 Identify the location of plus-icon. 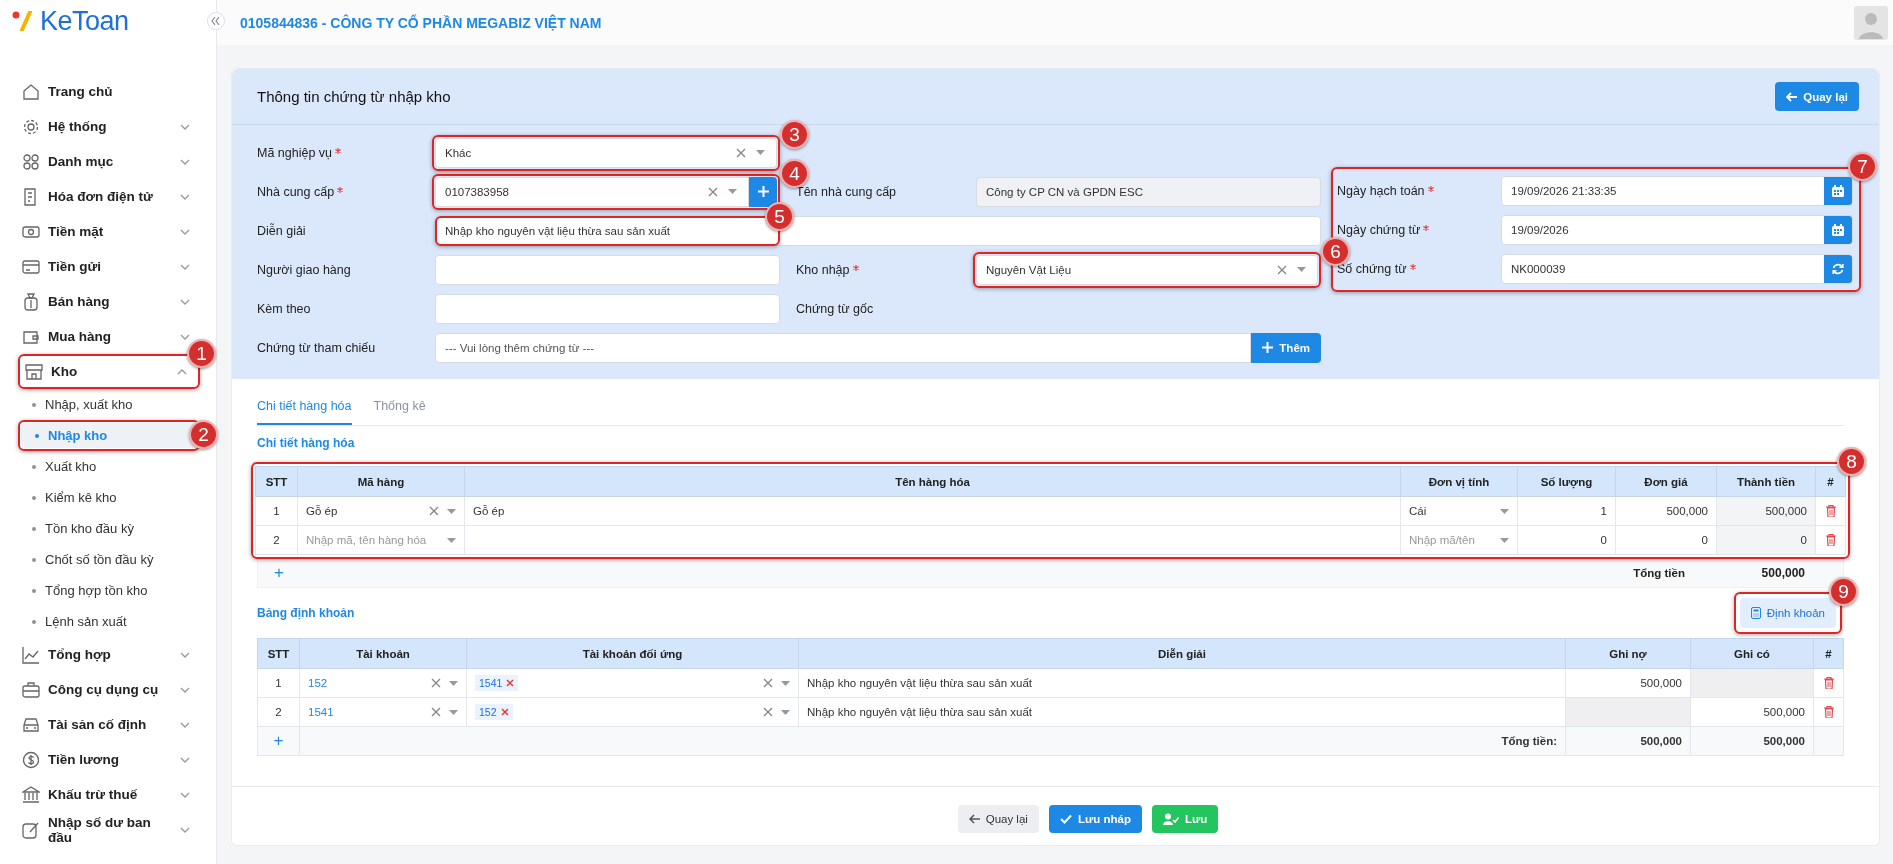
(763, 191).